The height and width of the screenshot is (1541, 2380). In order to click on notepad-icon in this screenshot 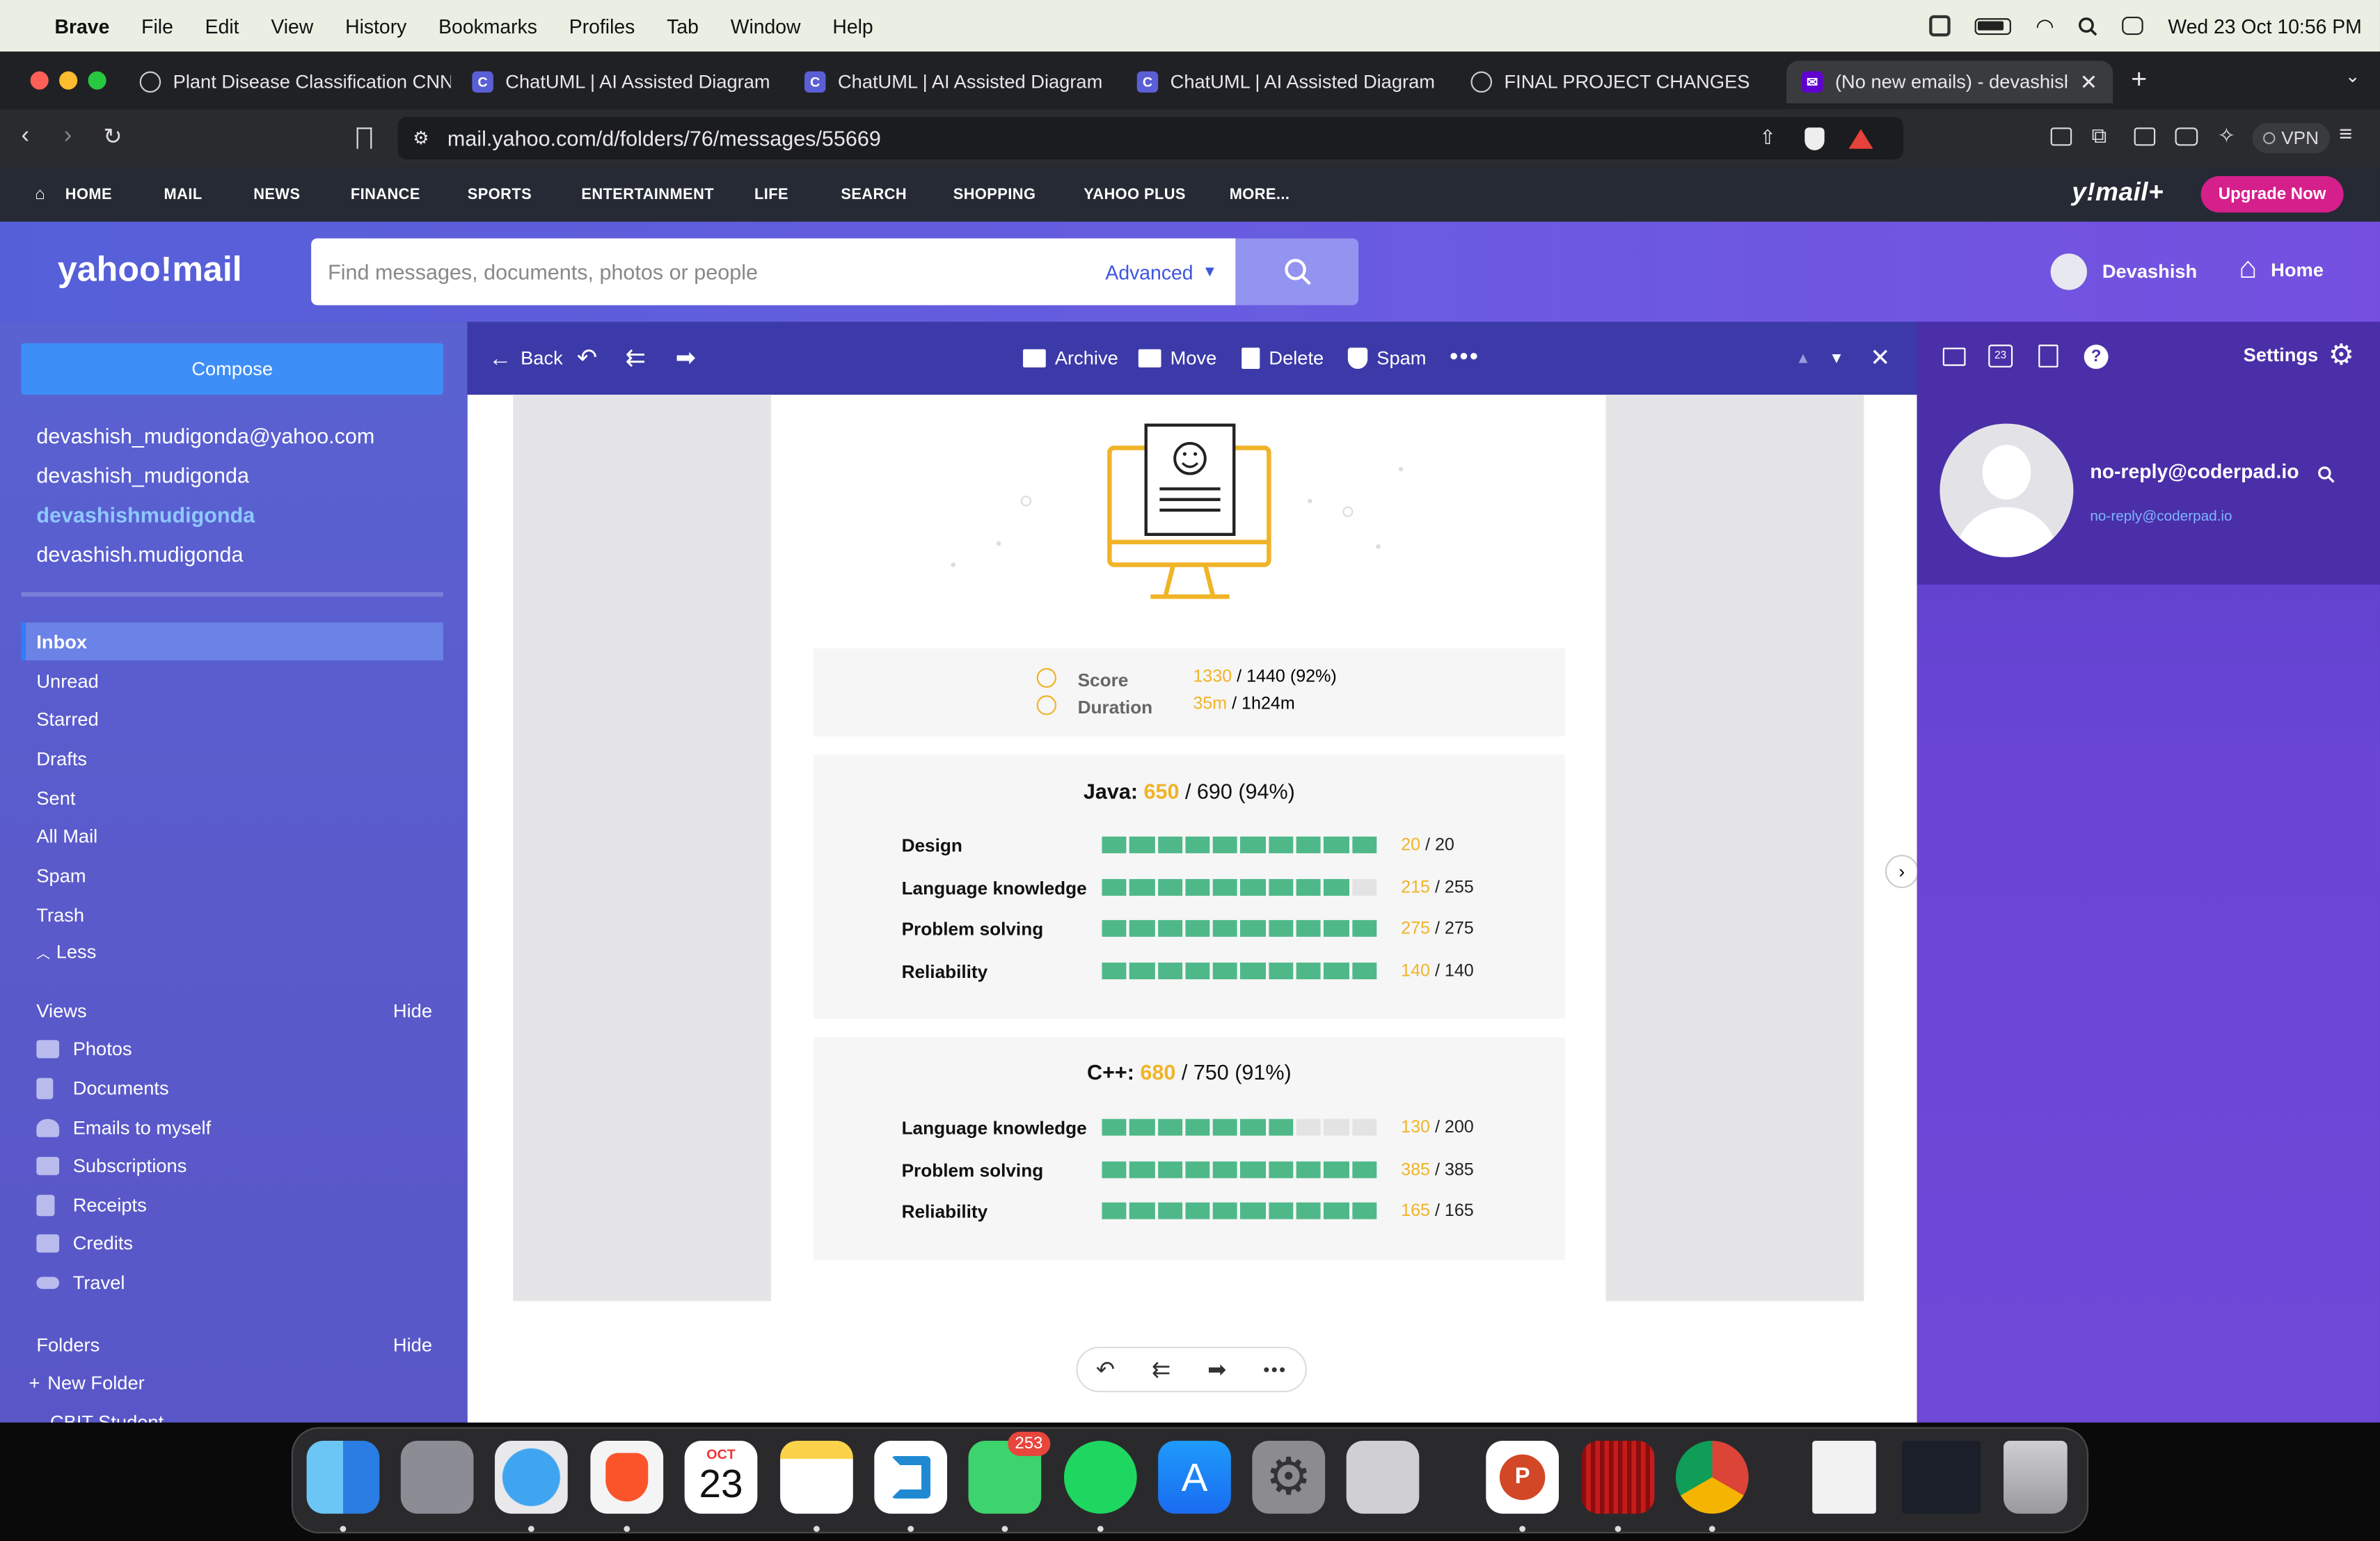, I will do `click(2048, 356)`.